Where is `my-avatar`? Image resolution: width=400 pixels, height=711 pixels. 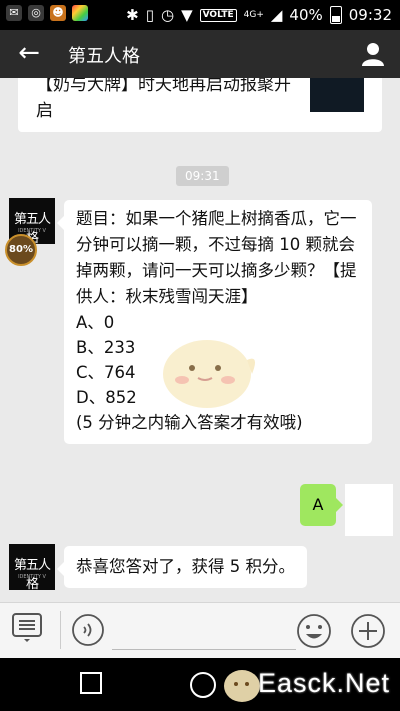
my-avatar is located at coordinates (369, 510).